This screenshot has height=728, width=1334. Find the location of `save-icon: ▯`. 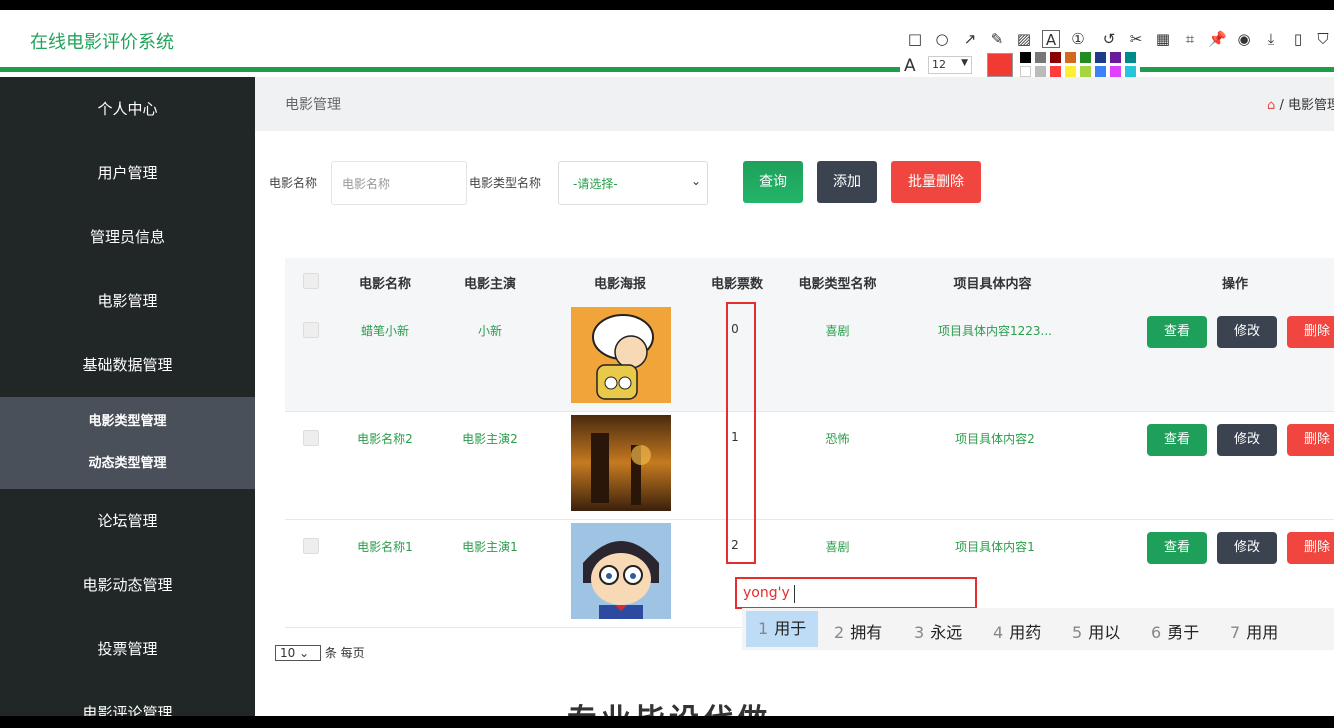

save-icon: ▯ is located at coordinates (1298, 39).